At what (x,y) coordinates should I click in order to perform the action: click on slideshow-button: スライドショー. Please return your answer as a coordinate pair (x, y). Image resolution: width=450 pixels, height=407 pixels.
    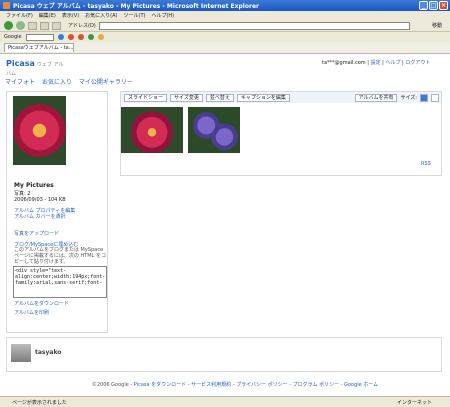
    Looking at the image, I should click on (146, 97).